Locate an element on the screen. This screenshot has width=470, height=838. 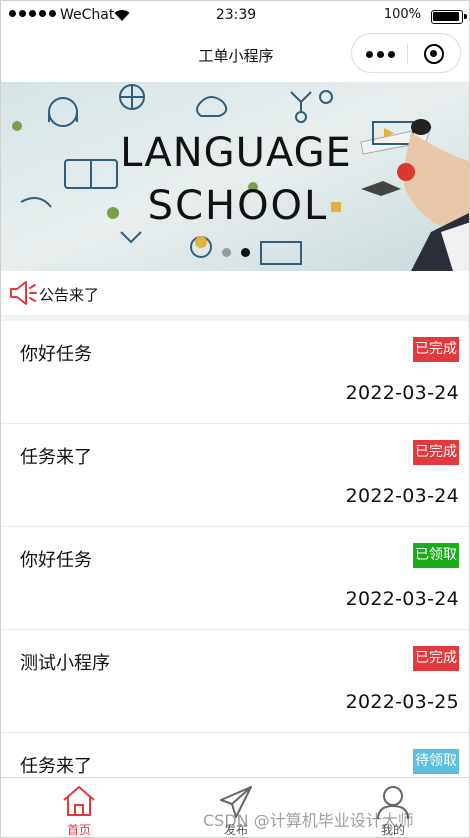
task-date: 2022-03-25 is located at coordinates (402, 702).